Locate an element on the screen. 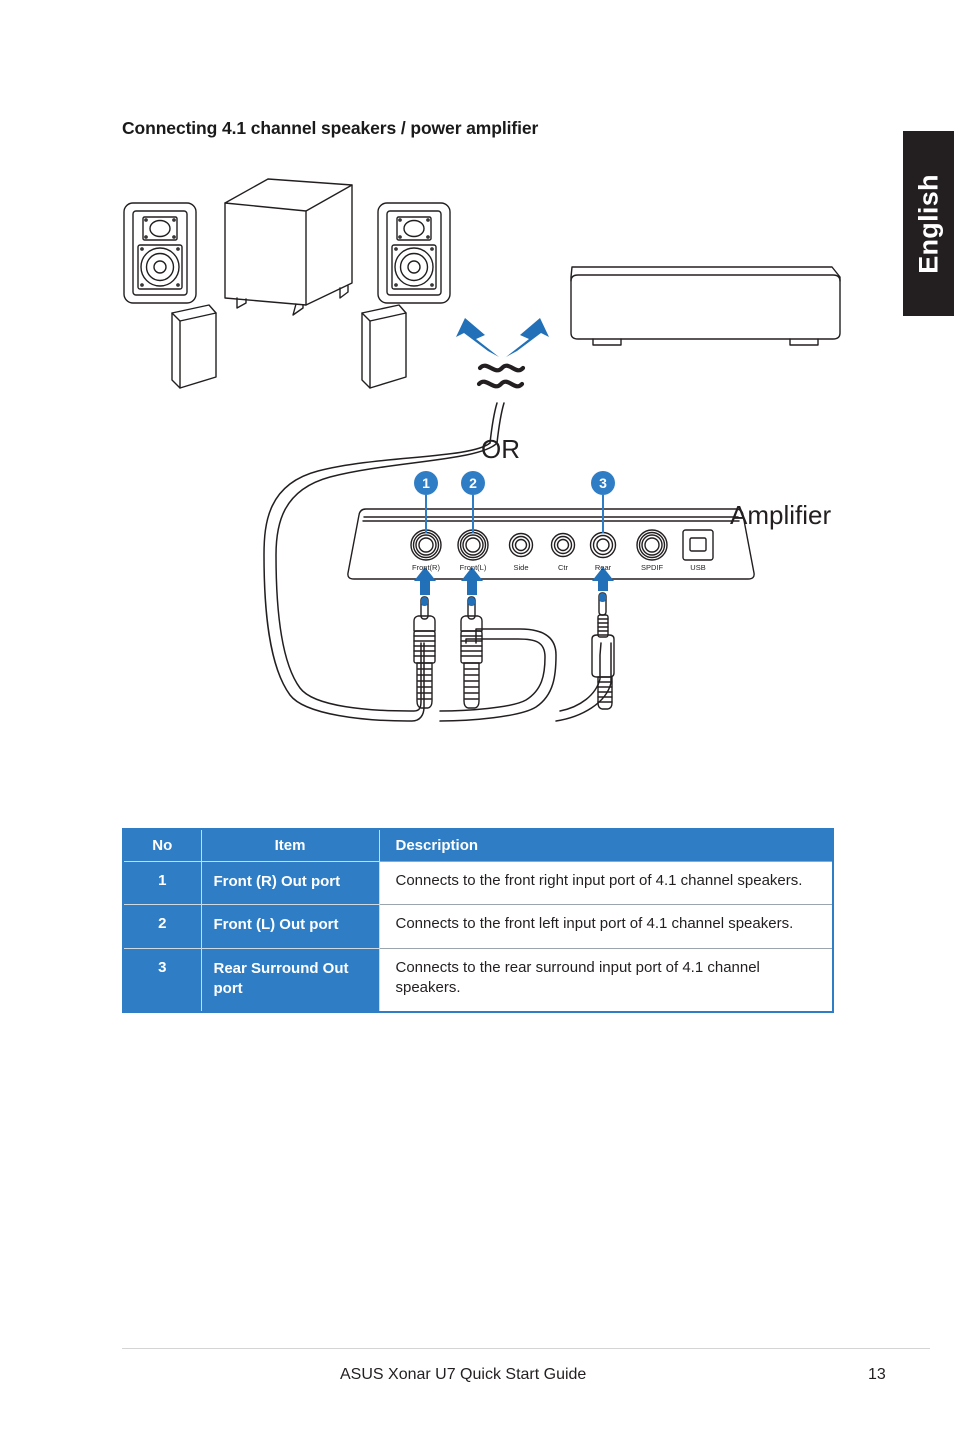 The width and height of the screenshot is (954, 1438). callout-leaders is located at coordinates (514, 514).